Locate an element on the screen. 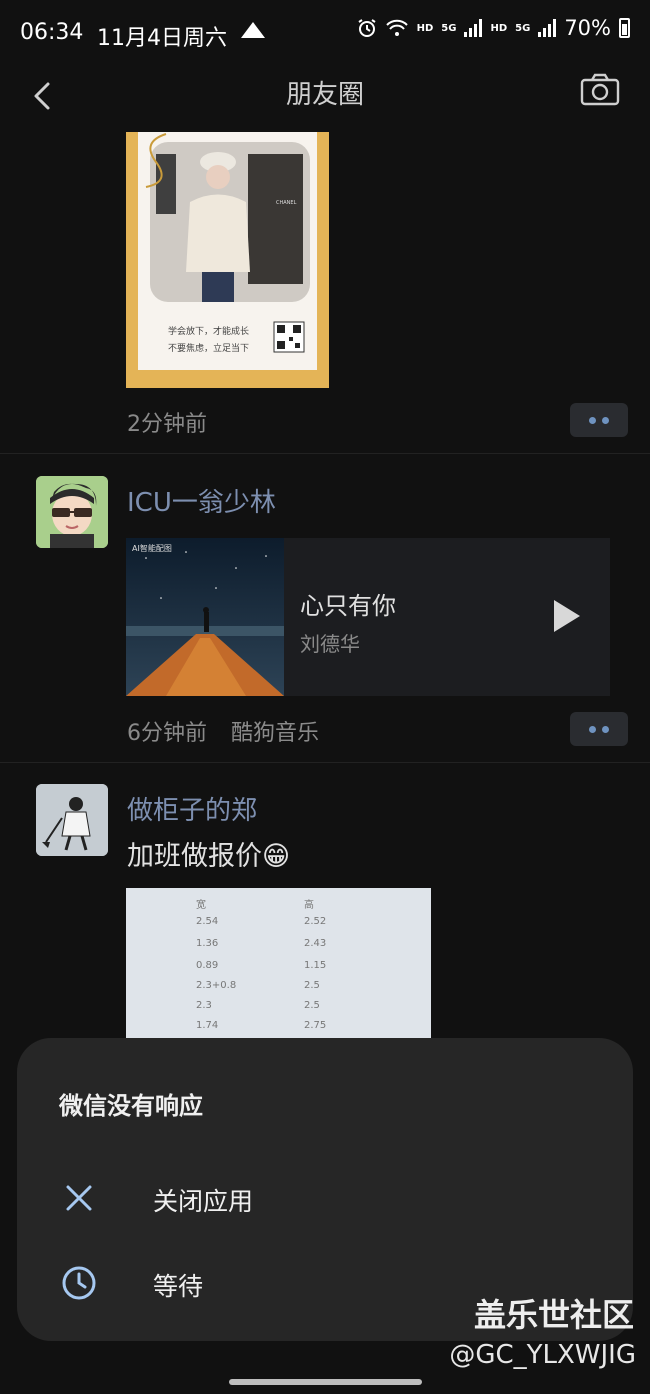 The height and width of the screenshot is (1394, 650). brand-text: CHANEL is located at coordinates (286, 203).